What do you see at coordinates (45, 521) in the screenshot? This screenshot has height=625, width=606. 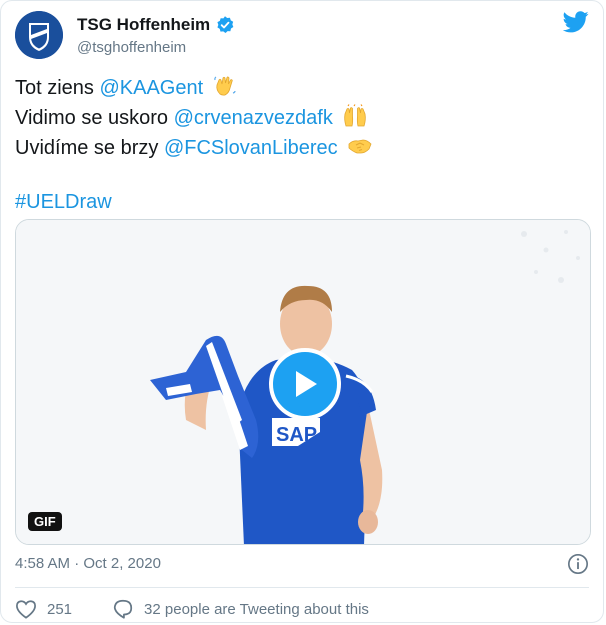 I see `gif-badge: GIF` at bounding box center [45, 521].